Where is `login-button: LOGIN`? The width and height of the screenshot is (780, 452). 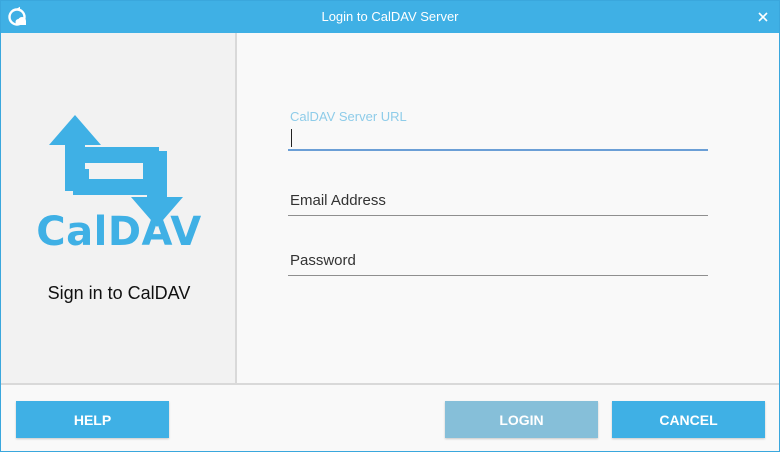
login-button: LOGIN is located at coordinates (521, 419).